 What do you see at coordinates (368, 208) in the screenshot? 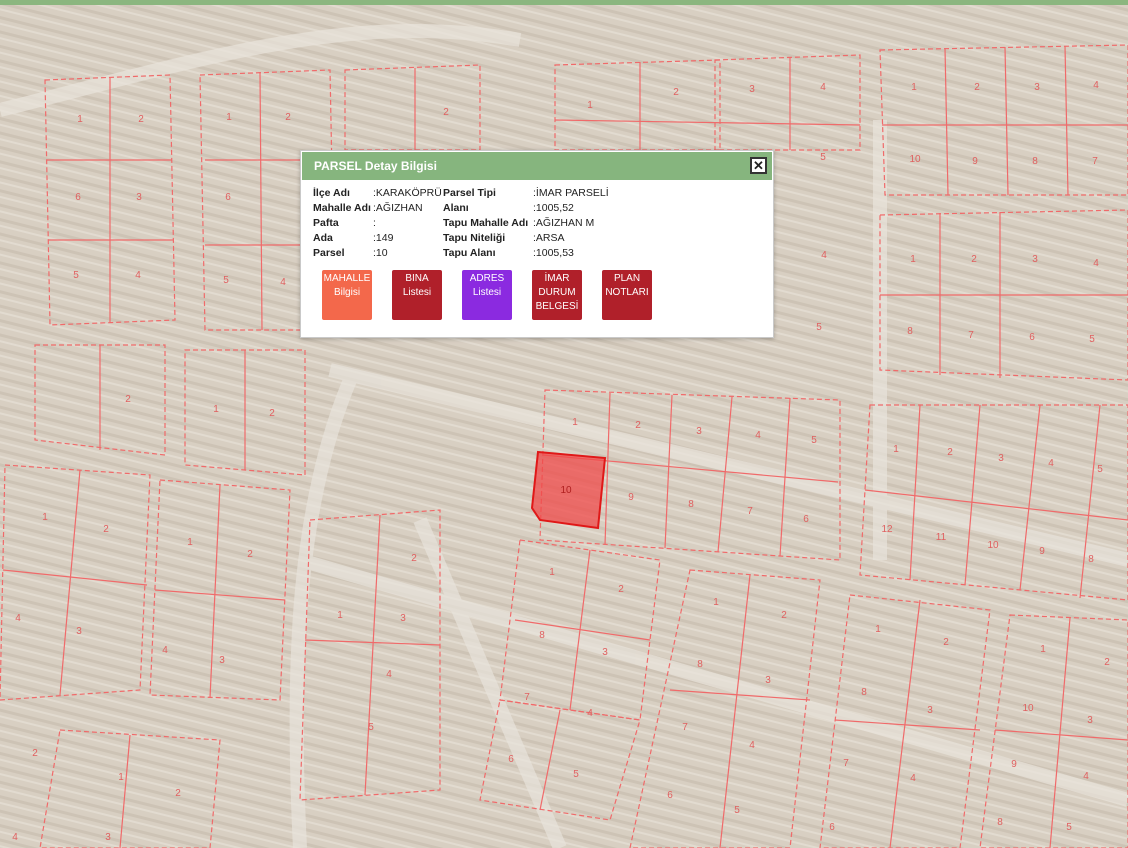
I see `field-mahalle: Mahalle Adı:AĞIZHAN` at bounding box center [368, 208].